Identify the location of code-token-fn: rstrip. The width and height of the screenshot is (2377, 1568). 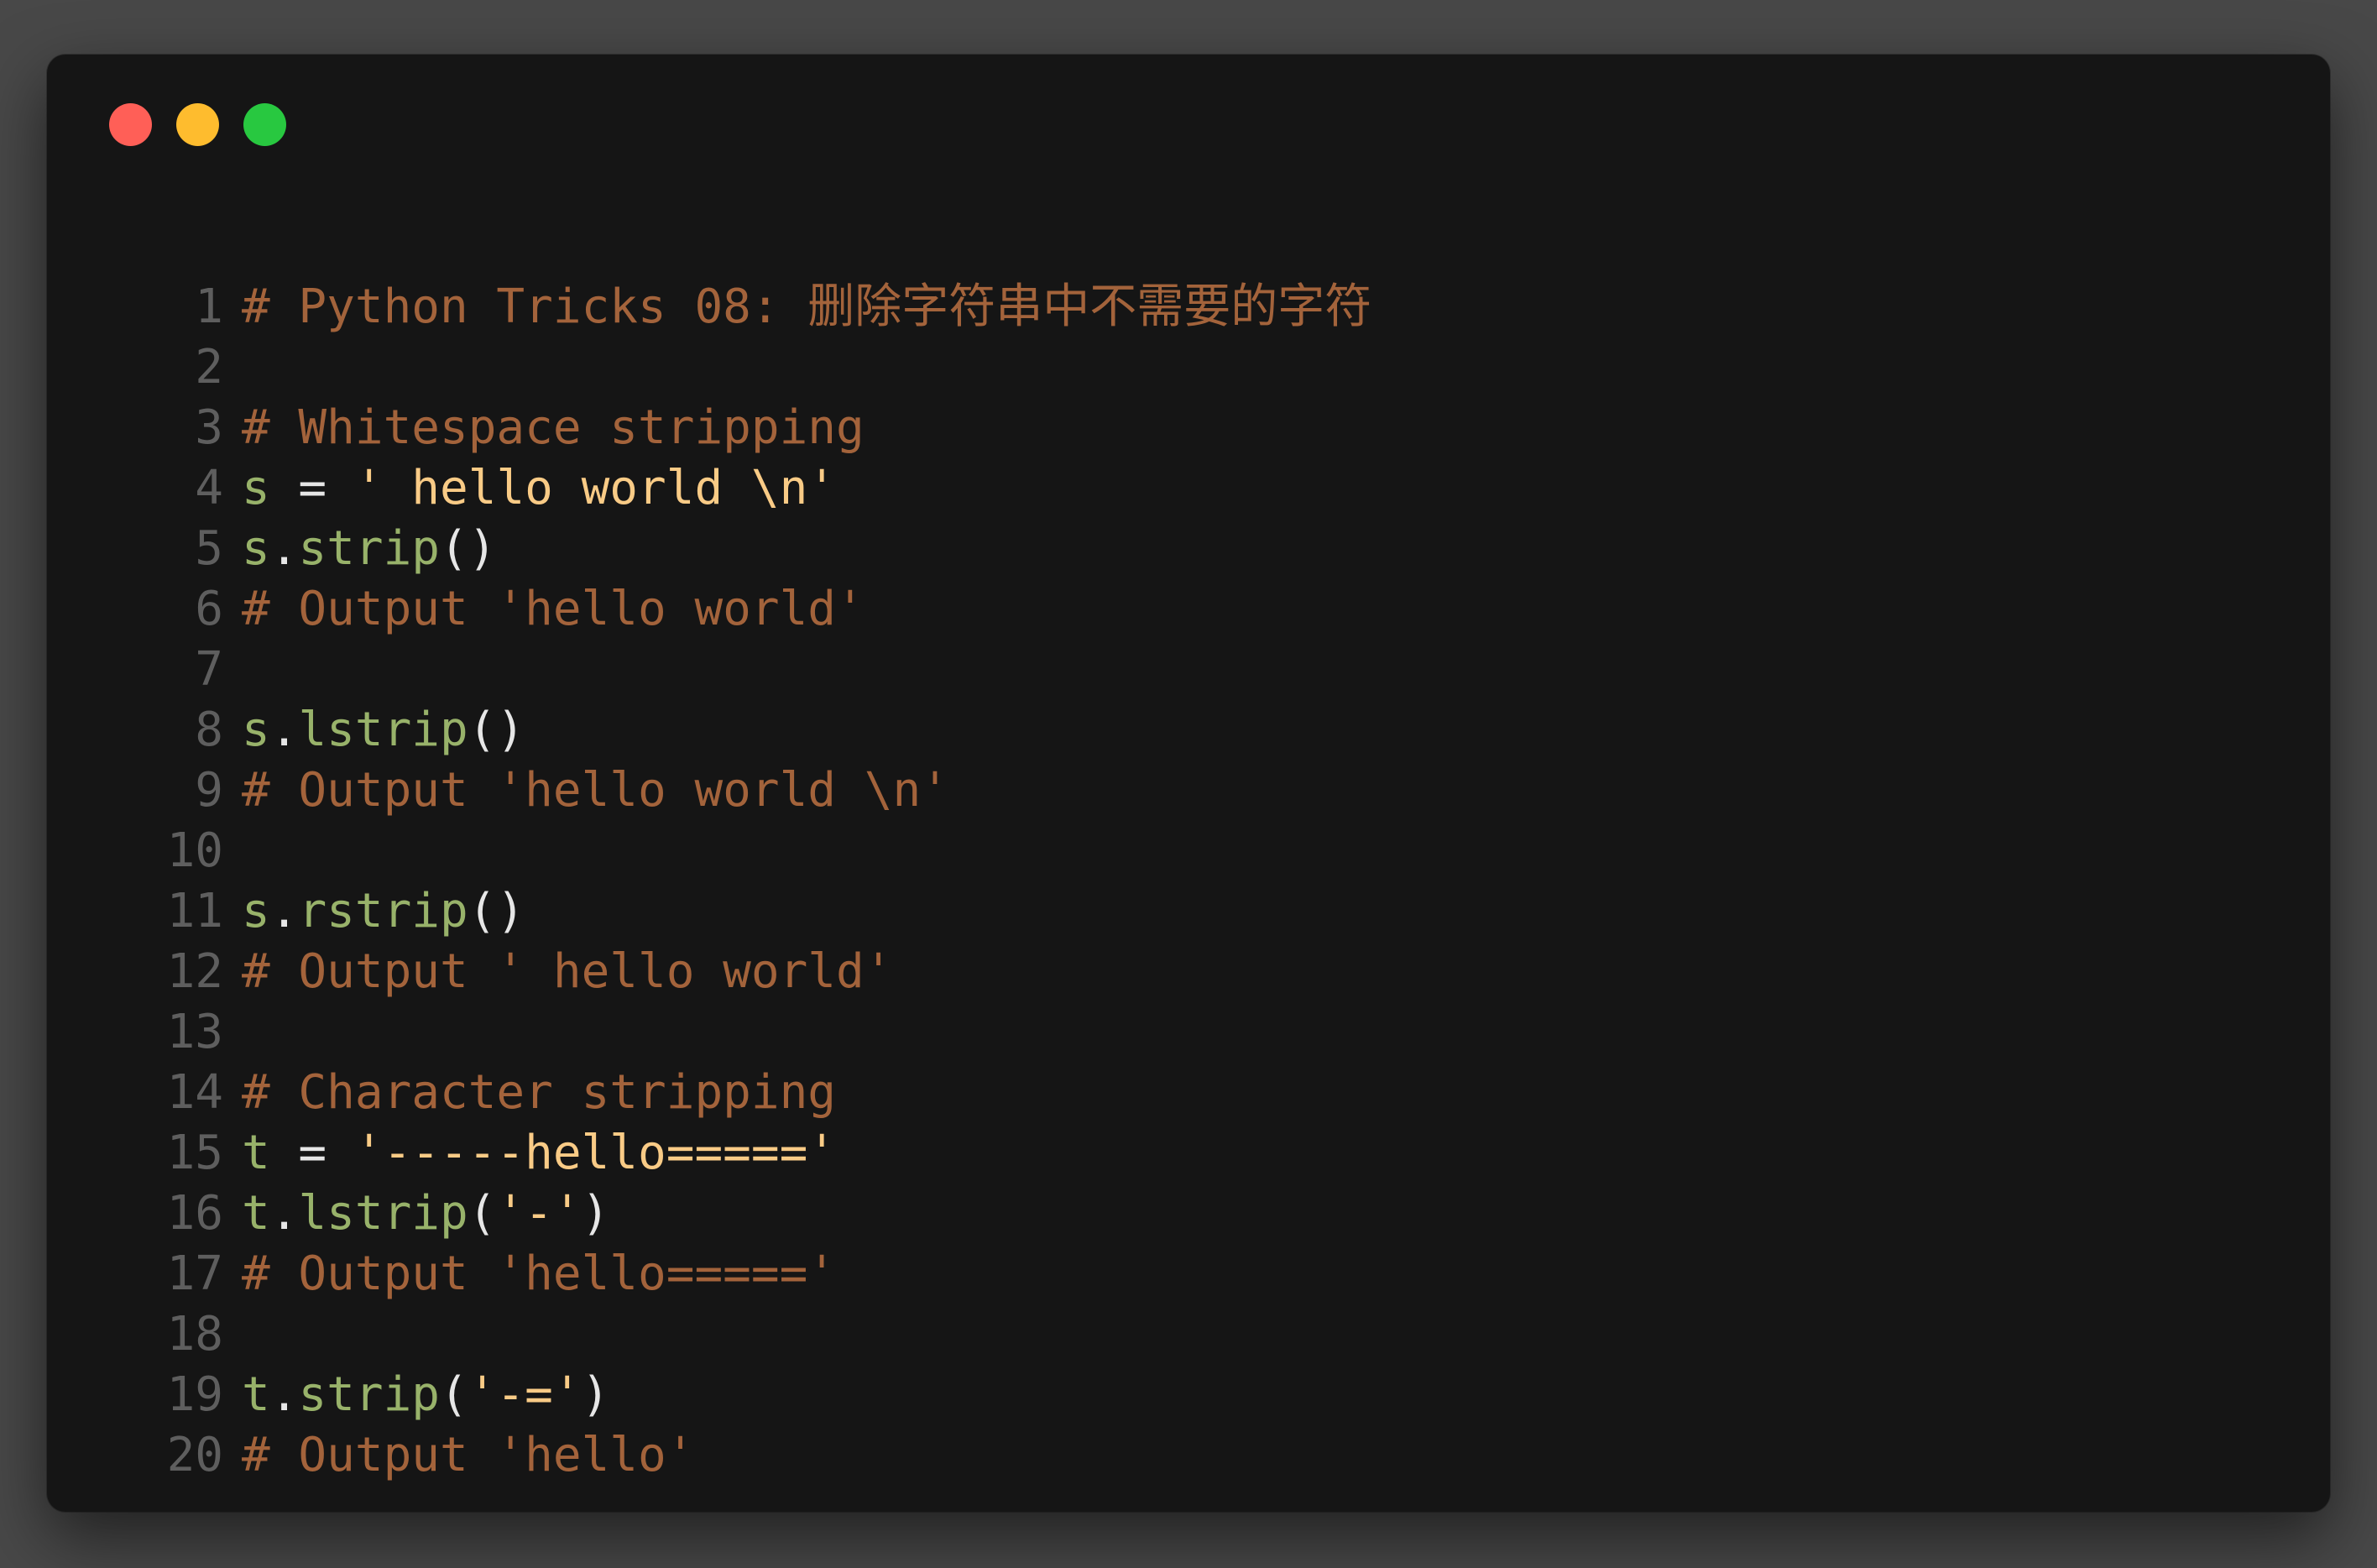
(383, 911).